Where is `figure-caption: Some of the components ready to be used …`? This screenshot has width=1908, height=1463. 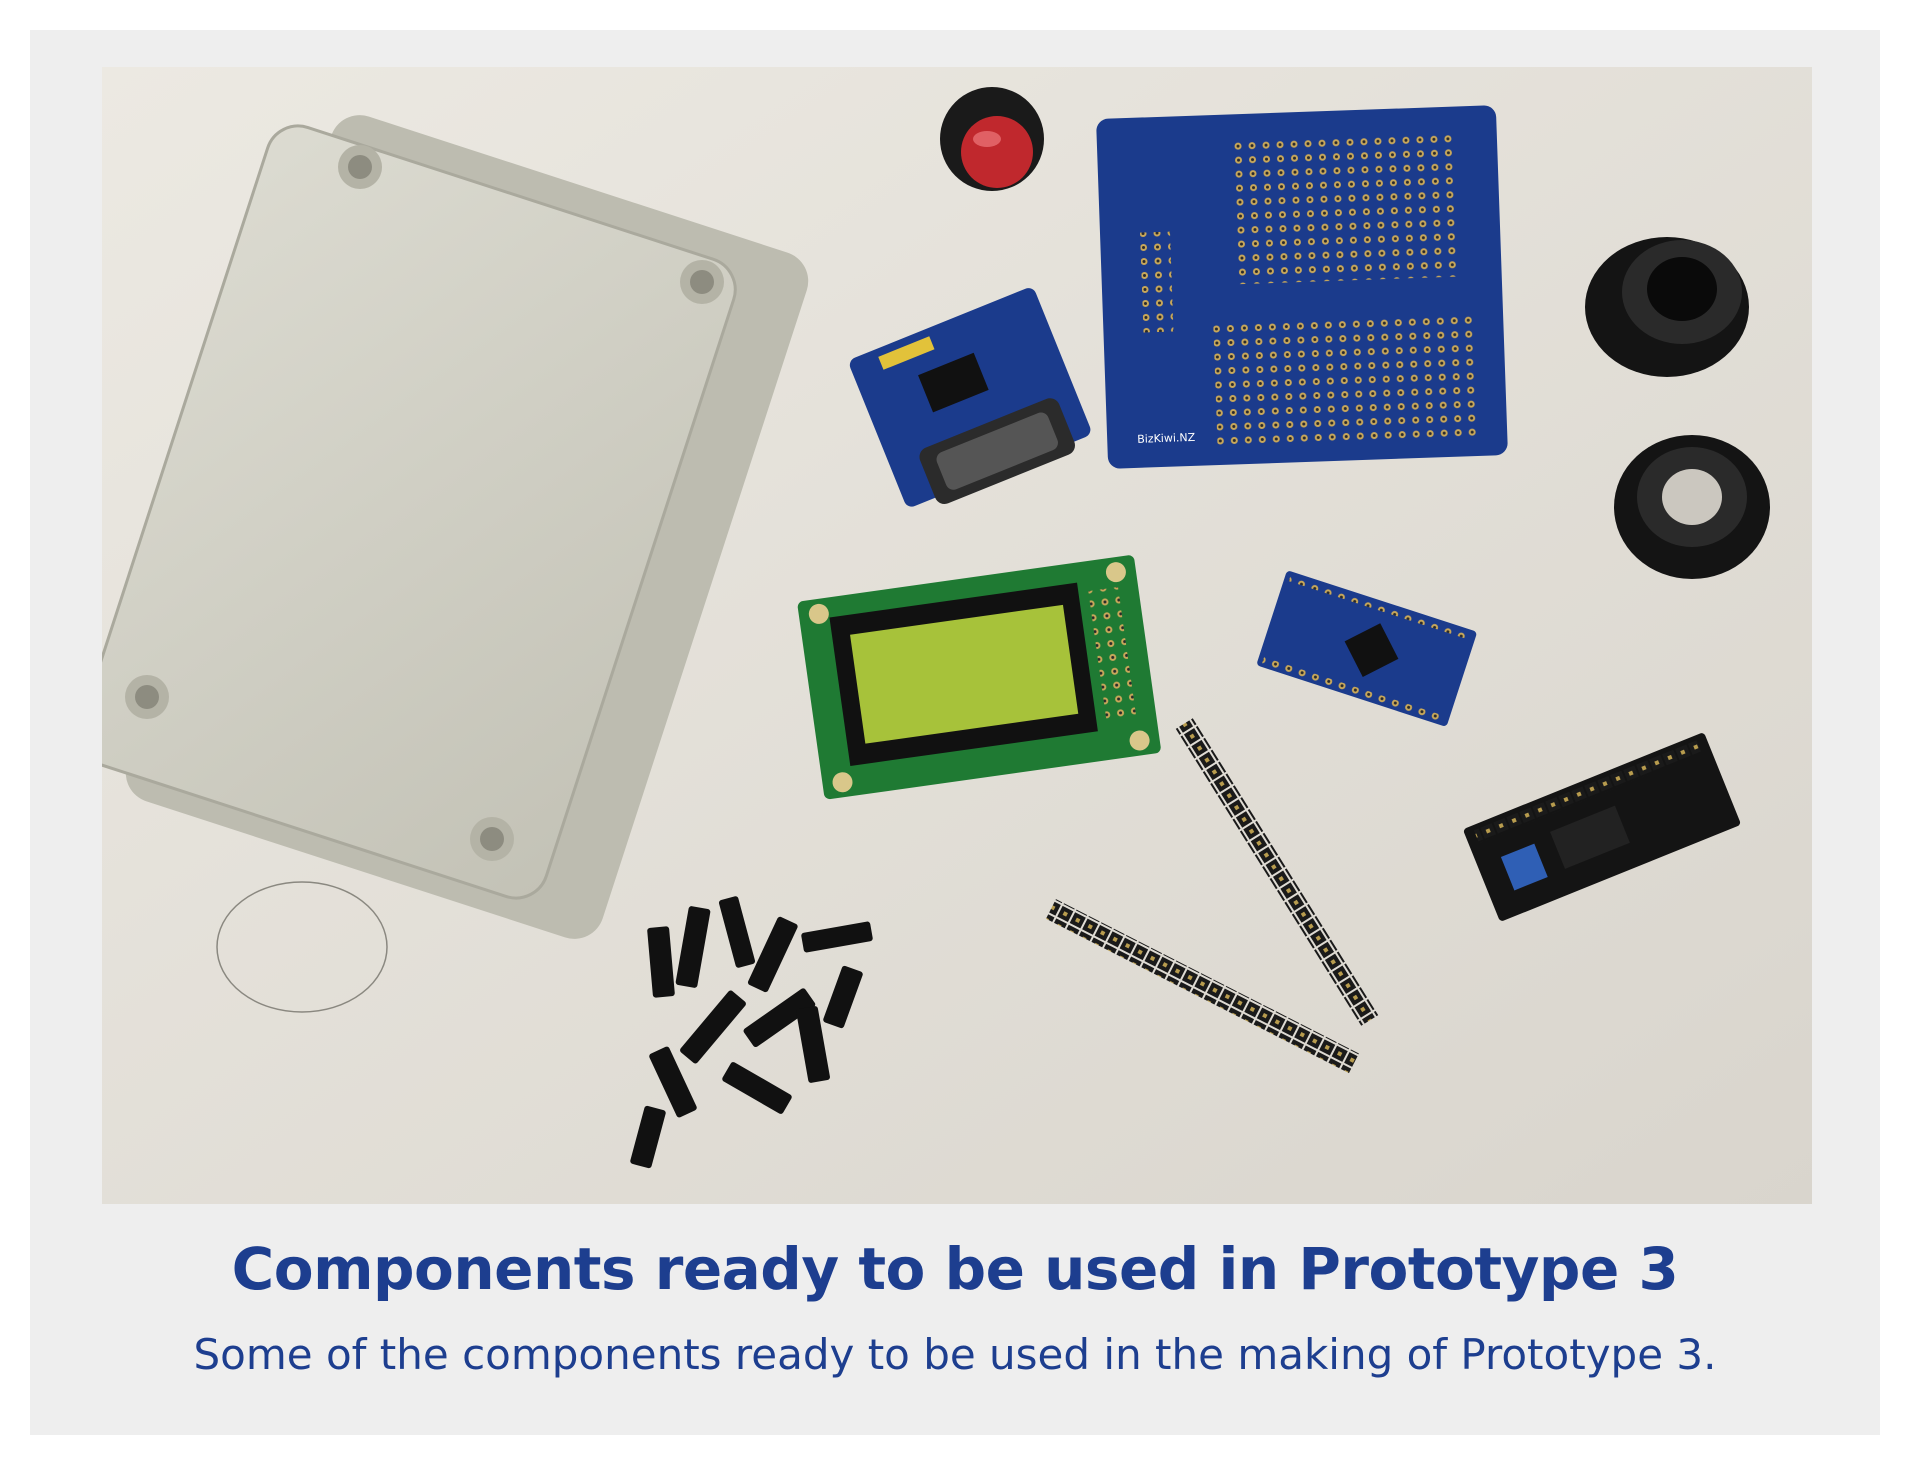
figure-caption: Some of the components ready to be used … is located at coordinates (955, 1354).